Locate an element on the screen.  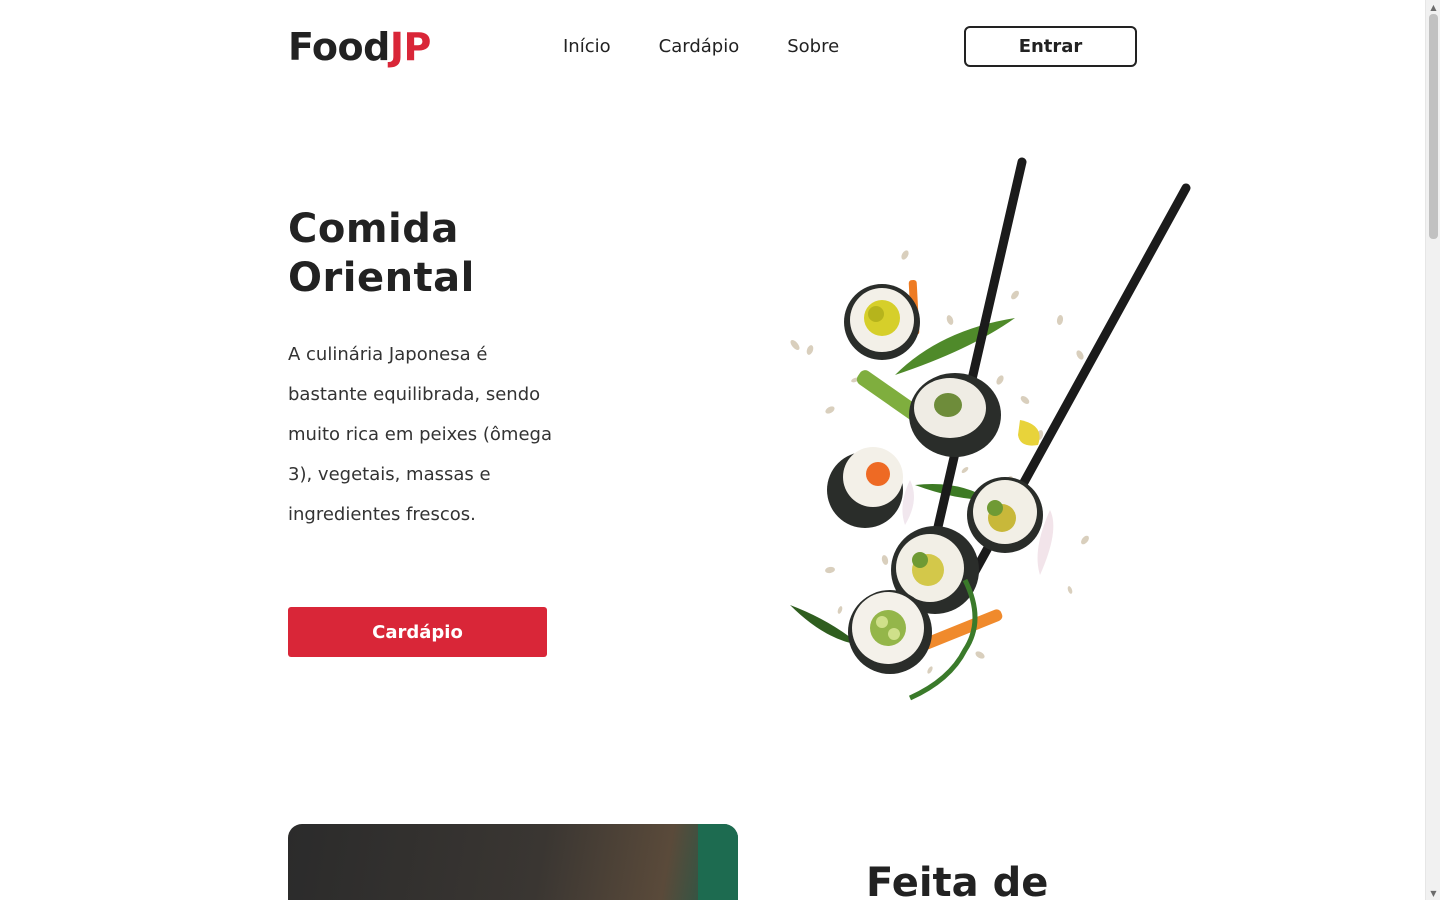
menu-cta-button: Cardápio is located at coordinates (417, 632).